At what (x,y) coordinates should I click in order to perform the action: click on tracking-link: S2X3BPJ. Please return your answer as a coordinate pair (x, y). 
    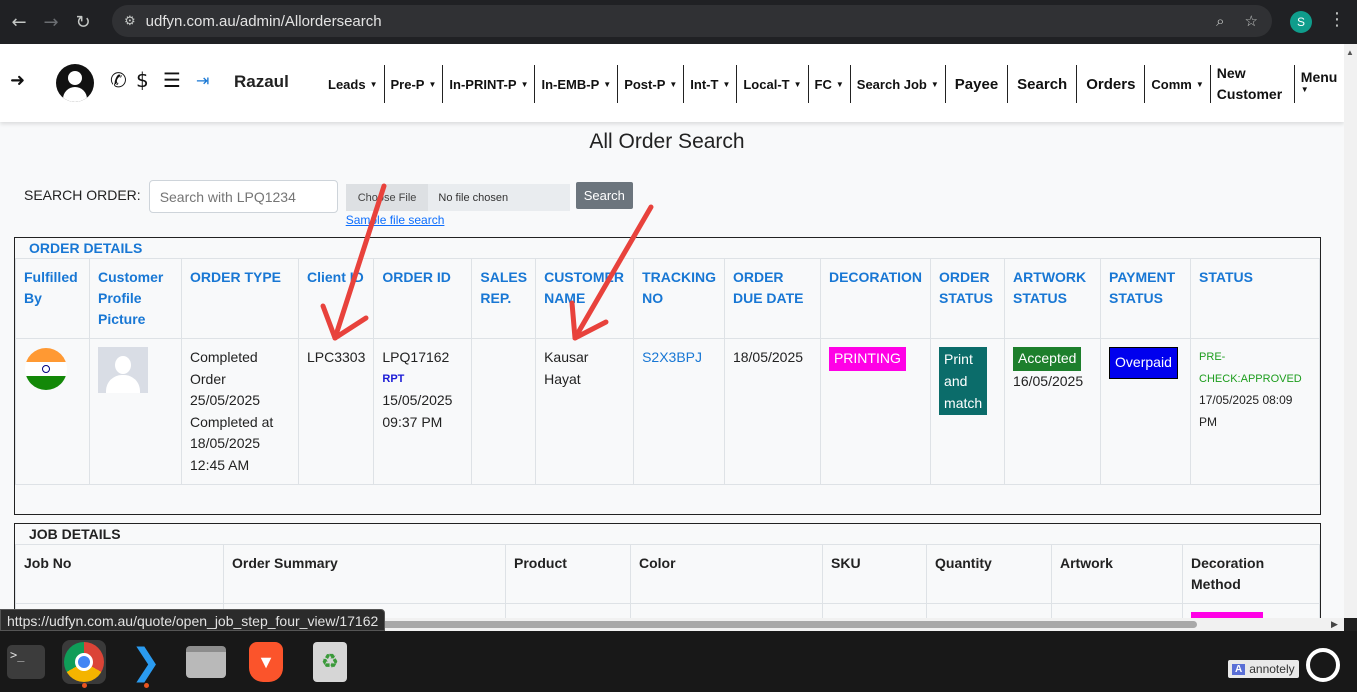
    Looking at the image, I should click on (672, 357).